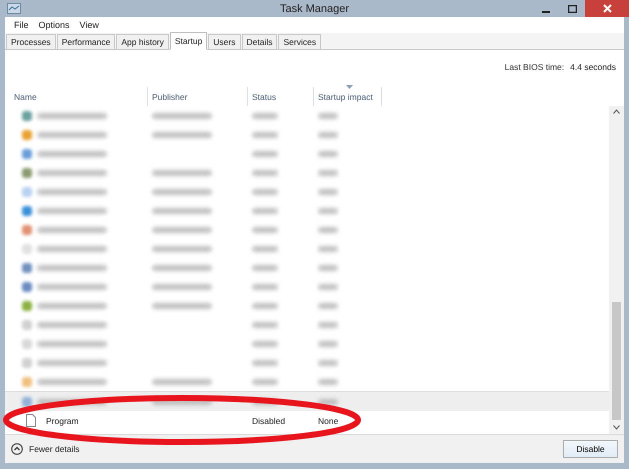 The width and height of the screenshot is (629, 469). I want to click on close-button, so click(607, 8).